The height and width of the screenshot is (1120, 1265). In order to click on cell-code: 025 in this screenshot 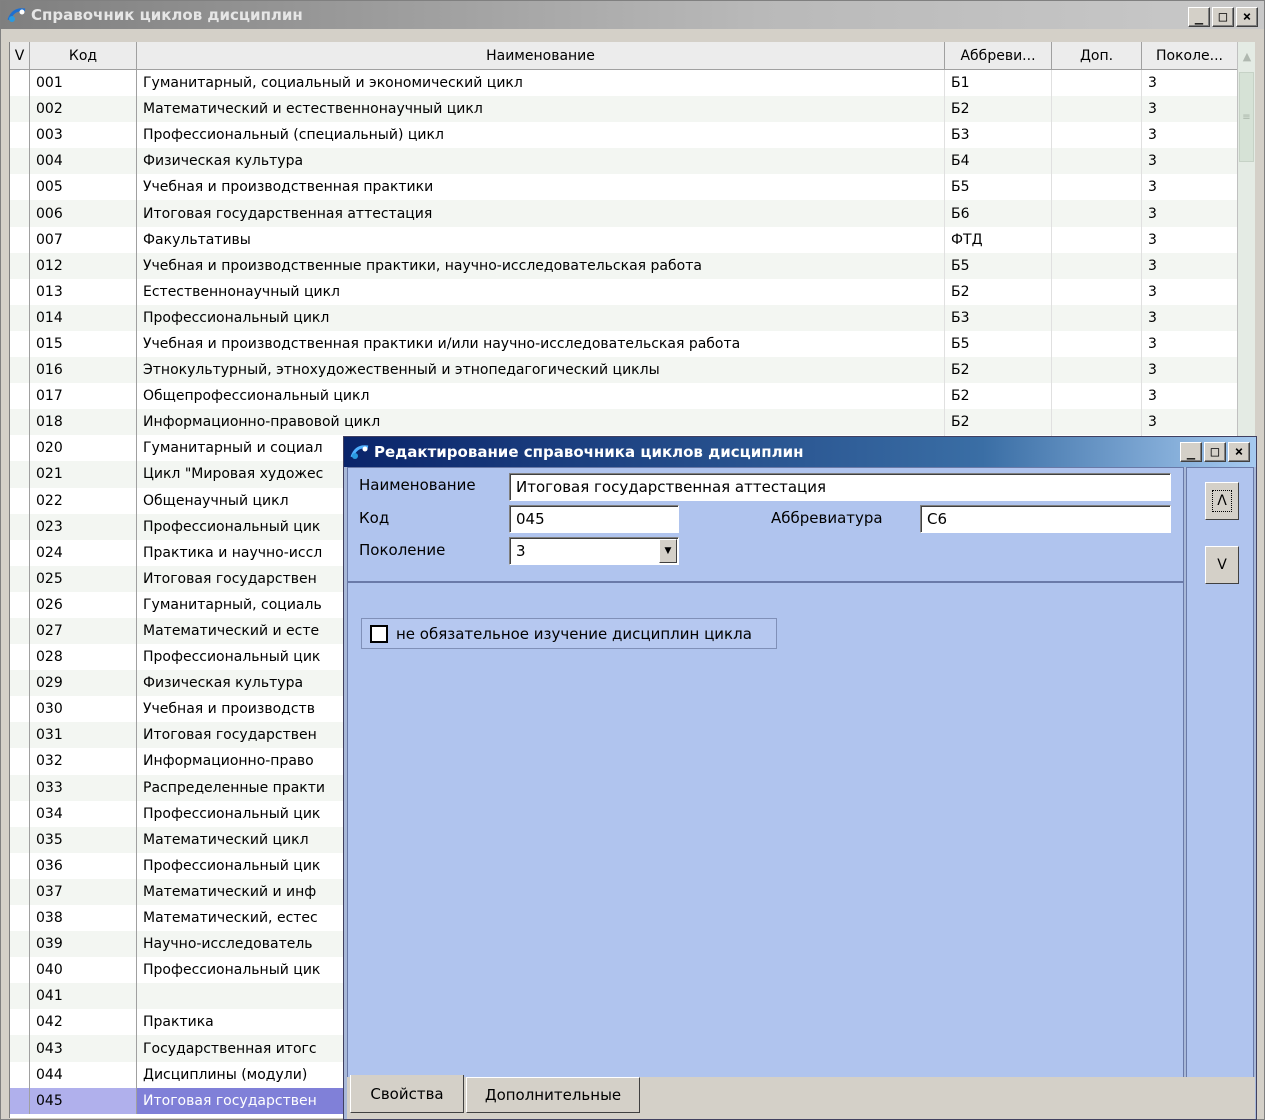, I will do `click(83, 578)`.